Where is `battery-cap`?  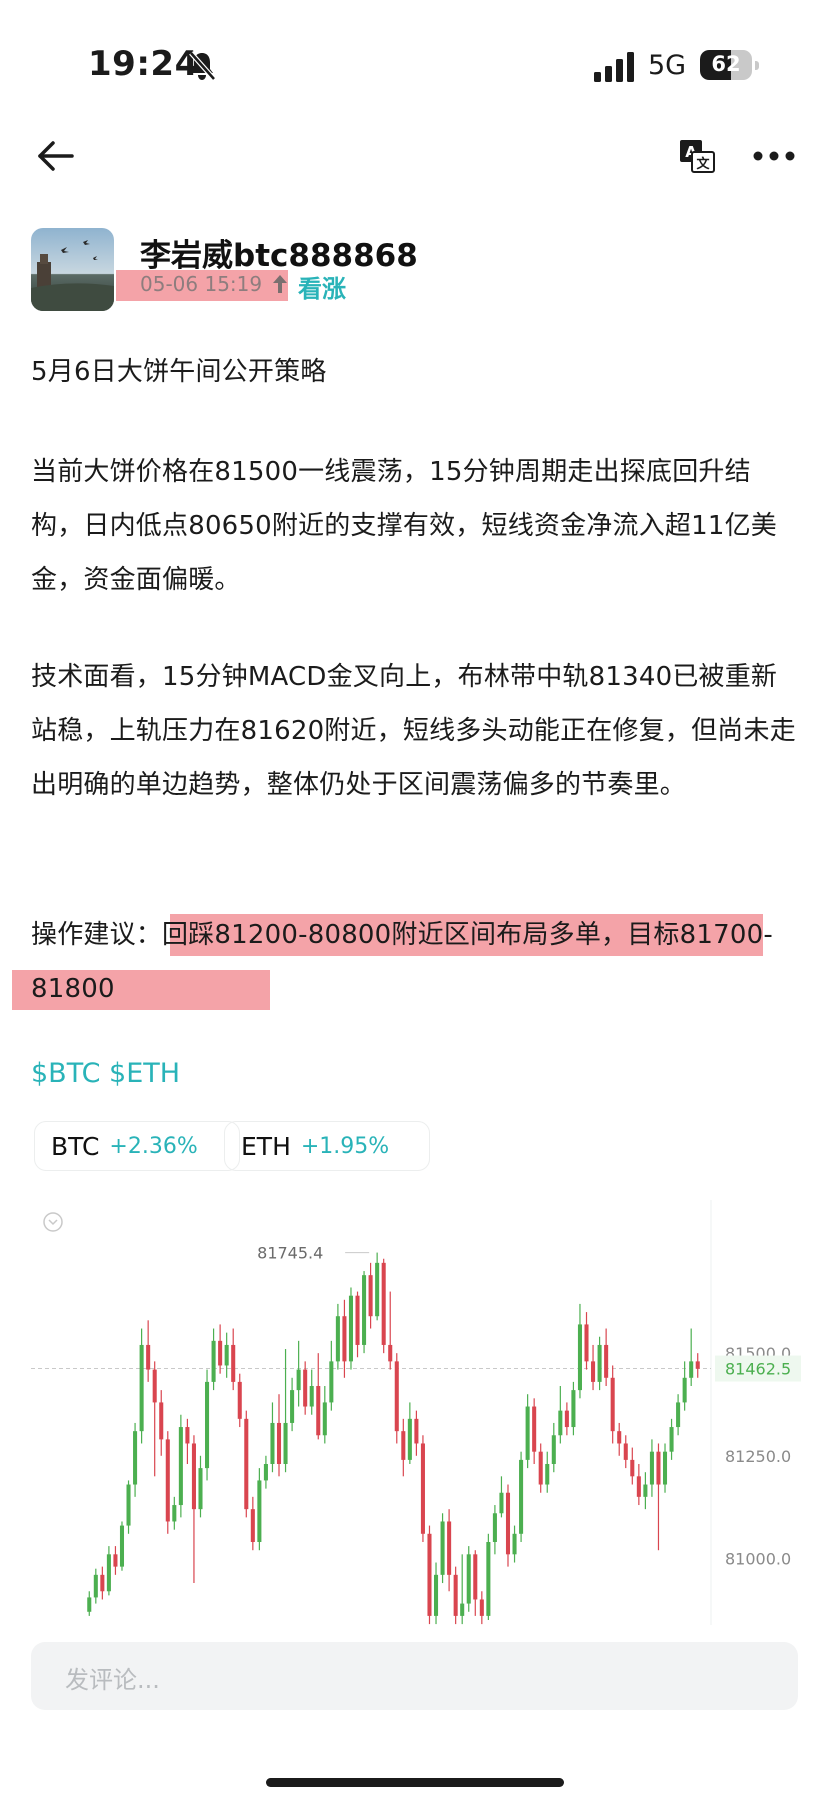 battery-cap is located at coordinates (757, 65).